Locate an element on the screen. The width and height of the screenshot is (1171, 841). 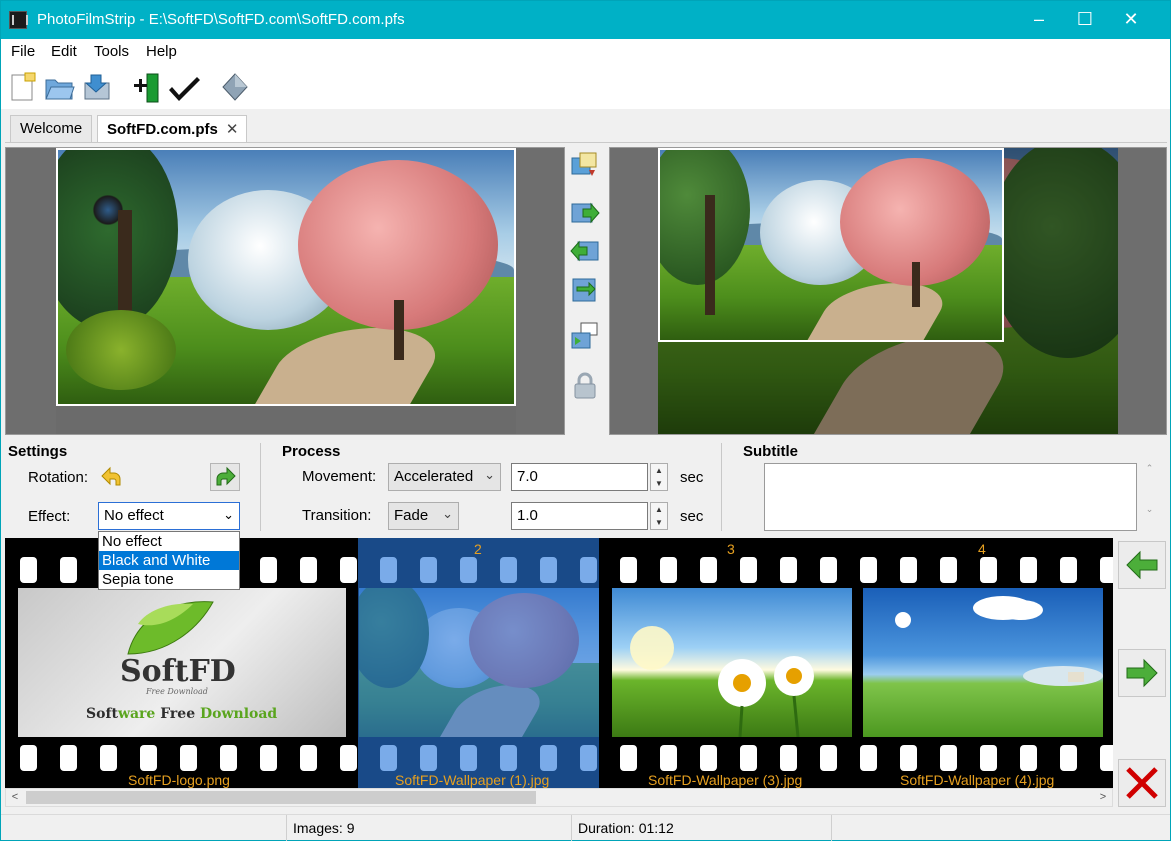
rotate-left-icon is located at coordinates (113, 477).